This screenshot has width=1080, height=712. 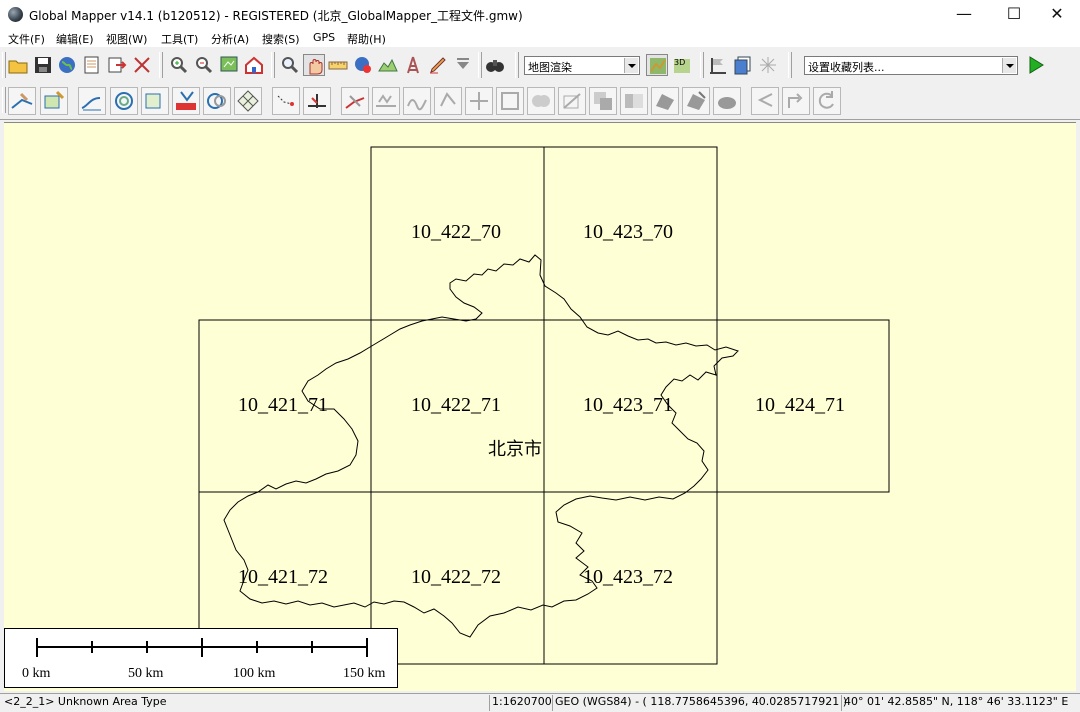 I want to click on status-coordinates: 40° 01' 42.8585" N, 118° 46' 33.1123" E, so click(x=959, y=703).